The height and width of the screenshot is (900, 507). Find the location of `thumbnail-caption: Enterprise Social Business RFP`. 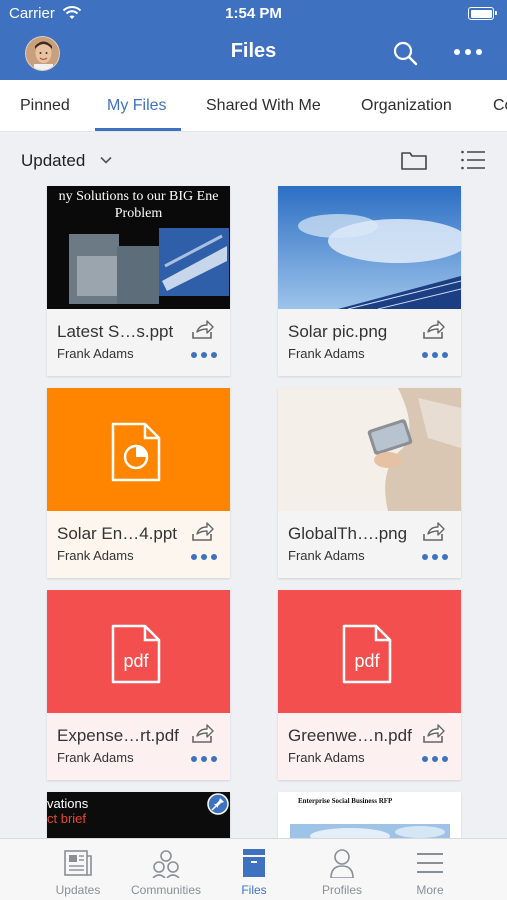

thumbnail-caption: Enterprise Social Business RFP is located at coordinates (345, 801).